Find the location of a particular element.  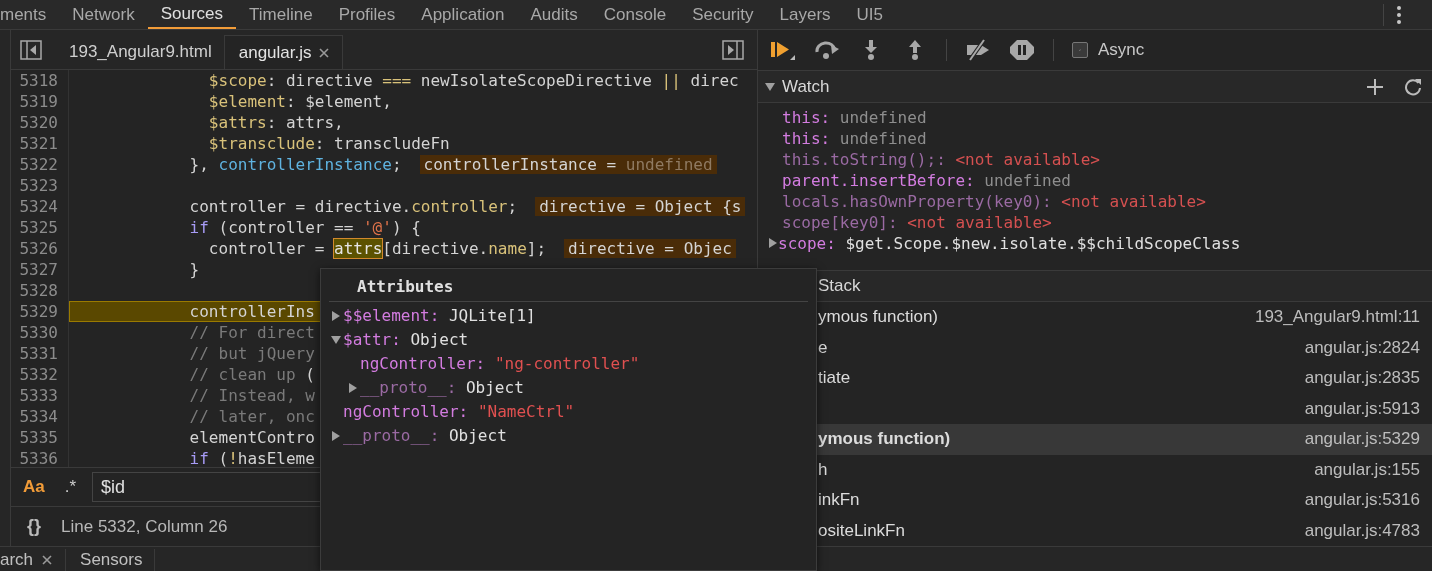

function-name: e is located at coordinates (823, 347).